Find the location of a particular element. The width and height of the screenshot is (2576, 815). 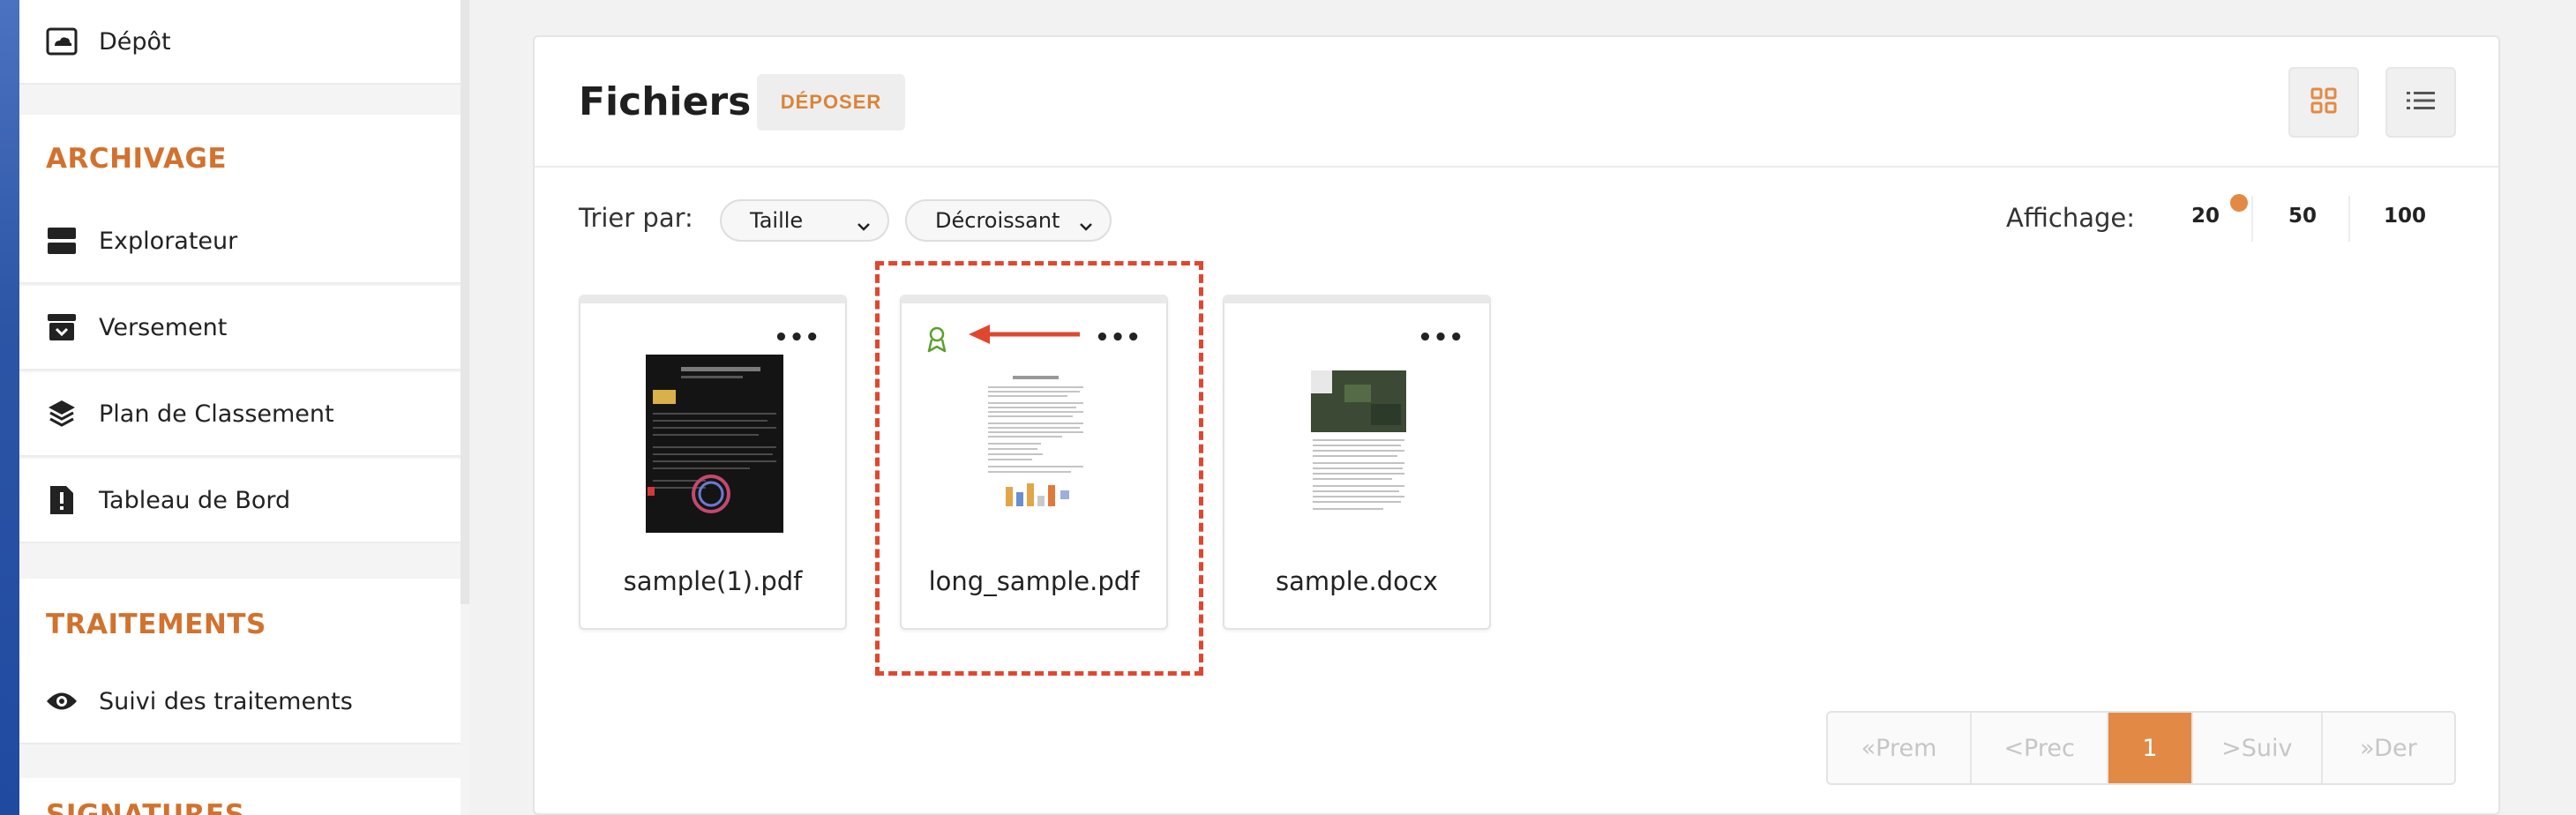

pagination: «Prem <Prec 1 >Suiv »Der is located at coordinates (2141, 748).